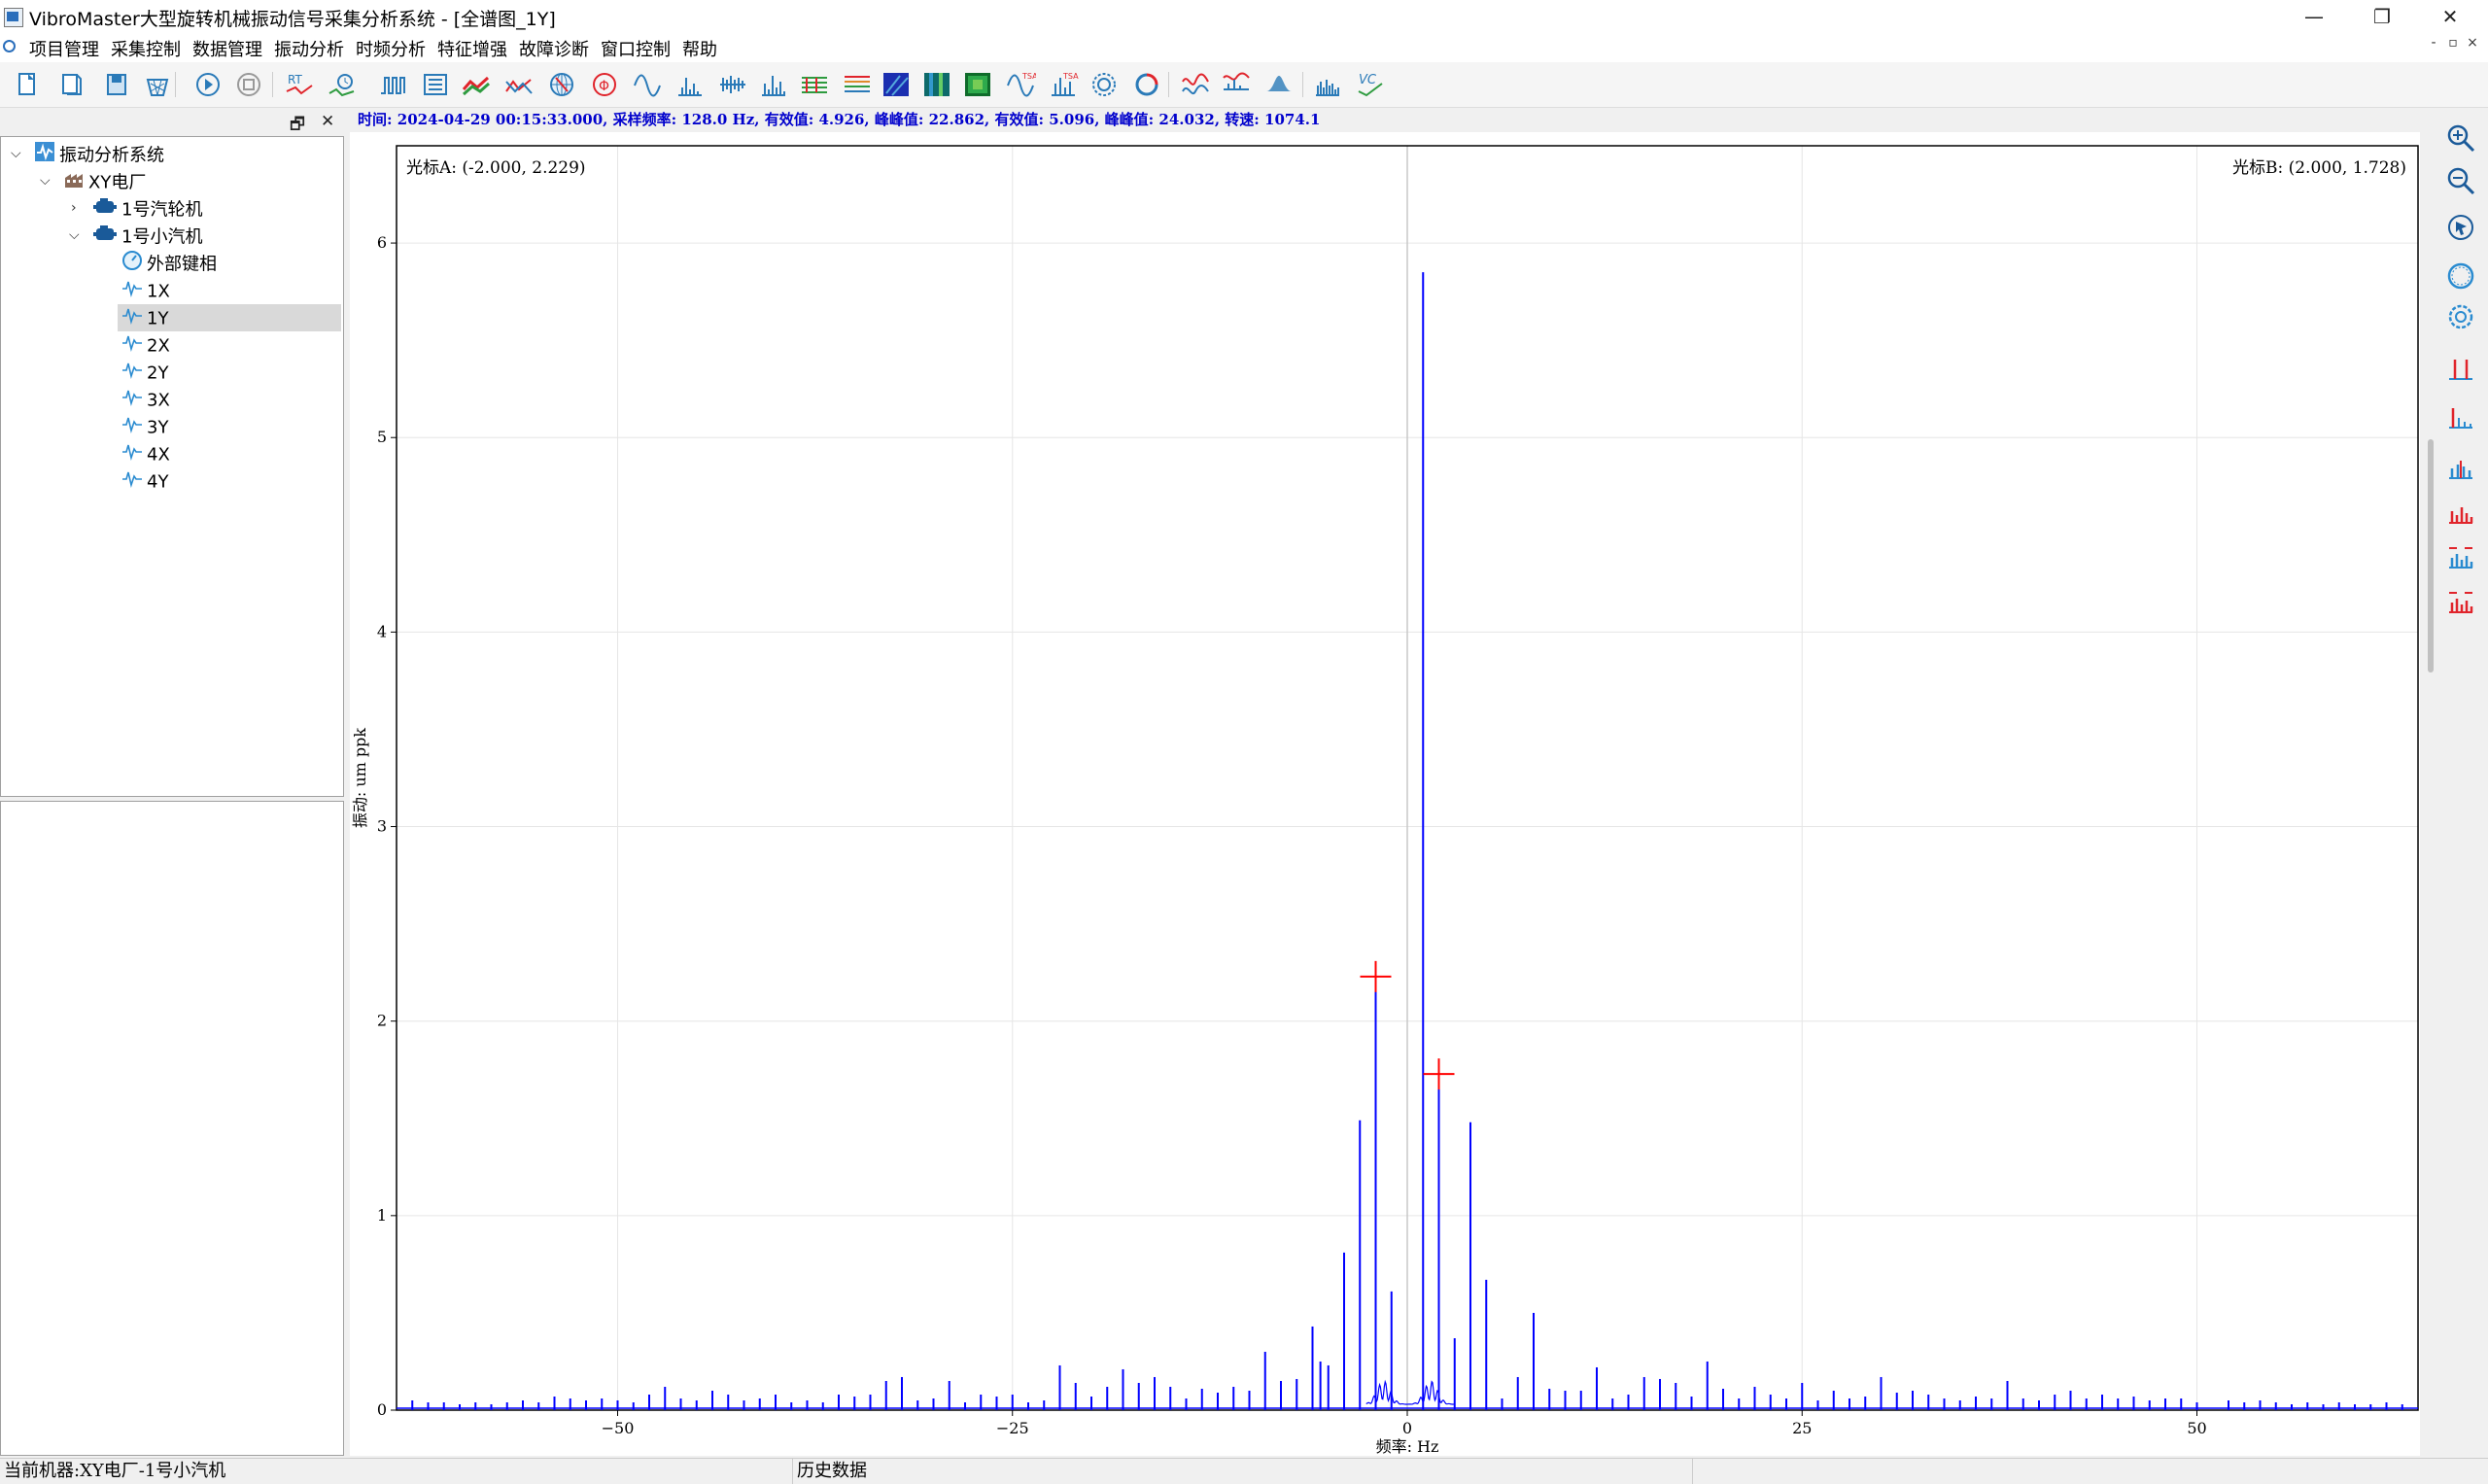 The image size is (2488, 1484). I want to click on spectrum-noise-cluster, so click(1410, 1392).